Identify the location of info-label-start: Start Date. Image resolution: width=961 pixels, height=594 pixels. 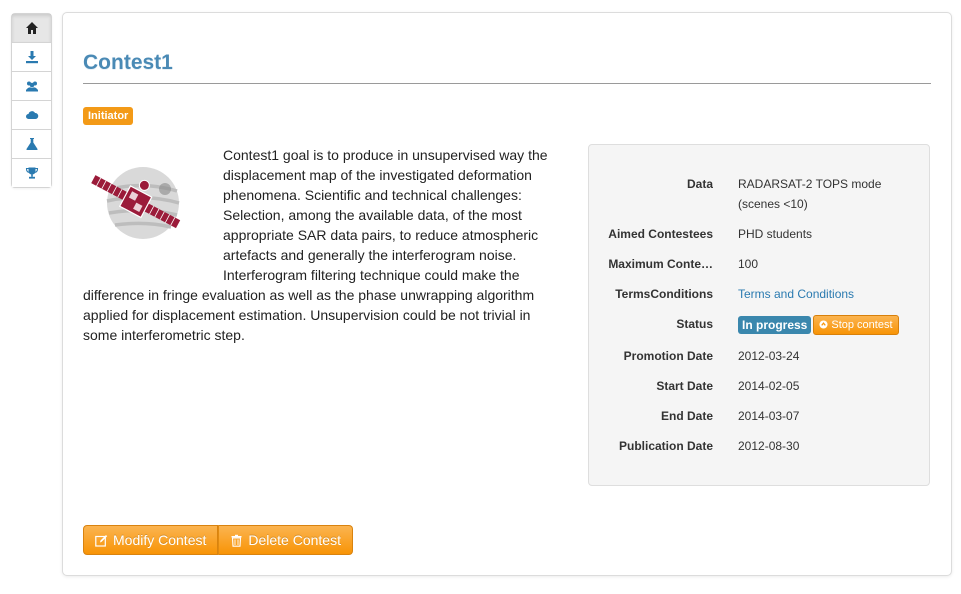
(684, 386).